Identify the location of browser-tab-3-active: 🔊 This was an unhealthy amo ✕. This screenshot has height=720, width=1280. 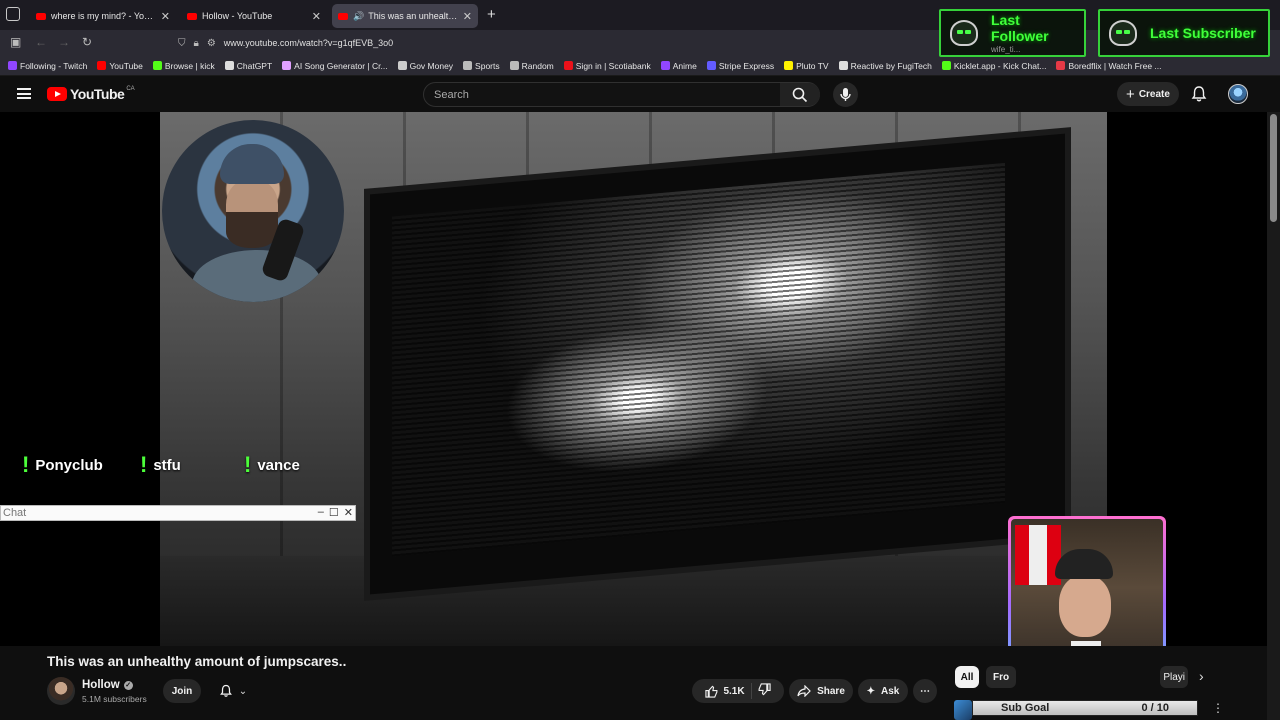
(405, 16).